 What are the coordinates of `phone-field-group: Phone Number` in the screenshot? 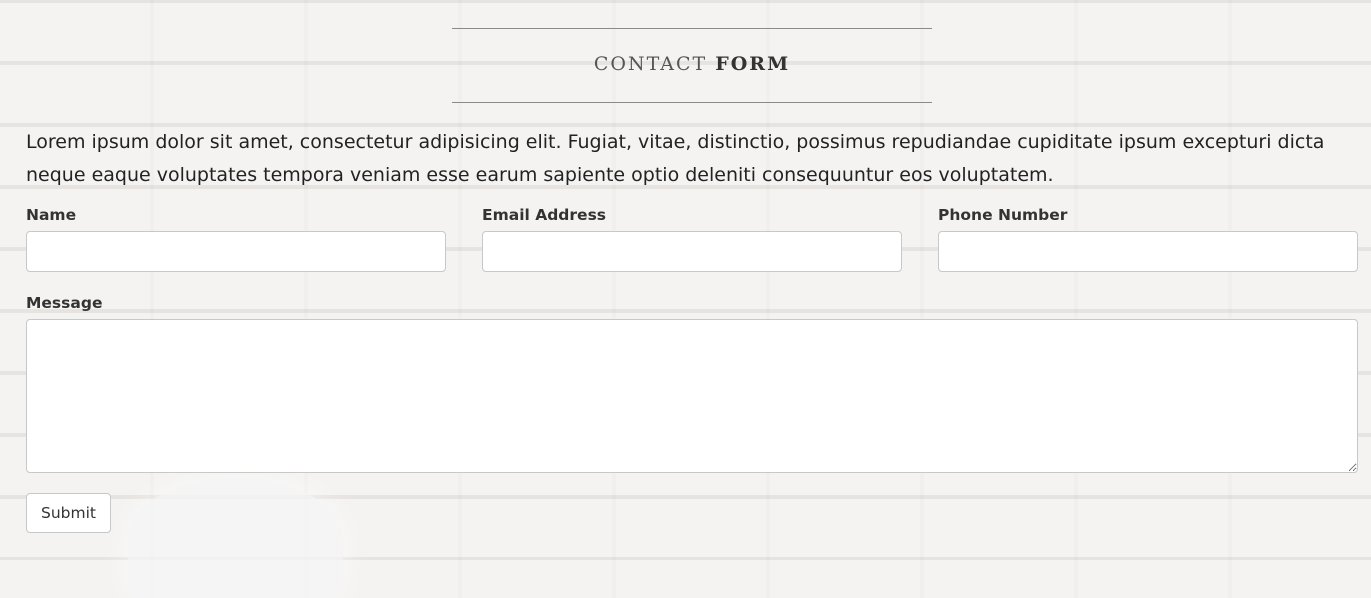 It's located at (1148, 239).